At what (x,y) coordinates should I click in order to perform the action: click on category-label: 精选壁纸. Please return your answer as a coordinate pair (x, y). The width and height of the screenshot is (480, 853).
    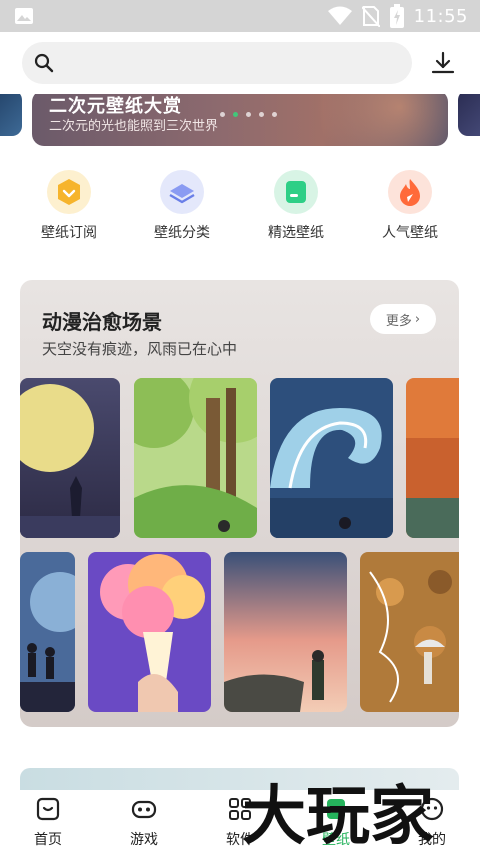
    Looking at the image, I should click on (296, 233).